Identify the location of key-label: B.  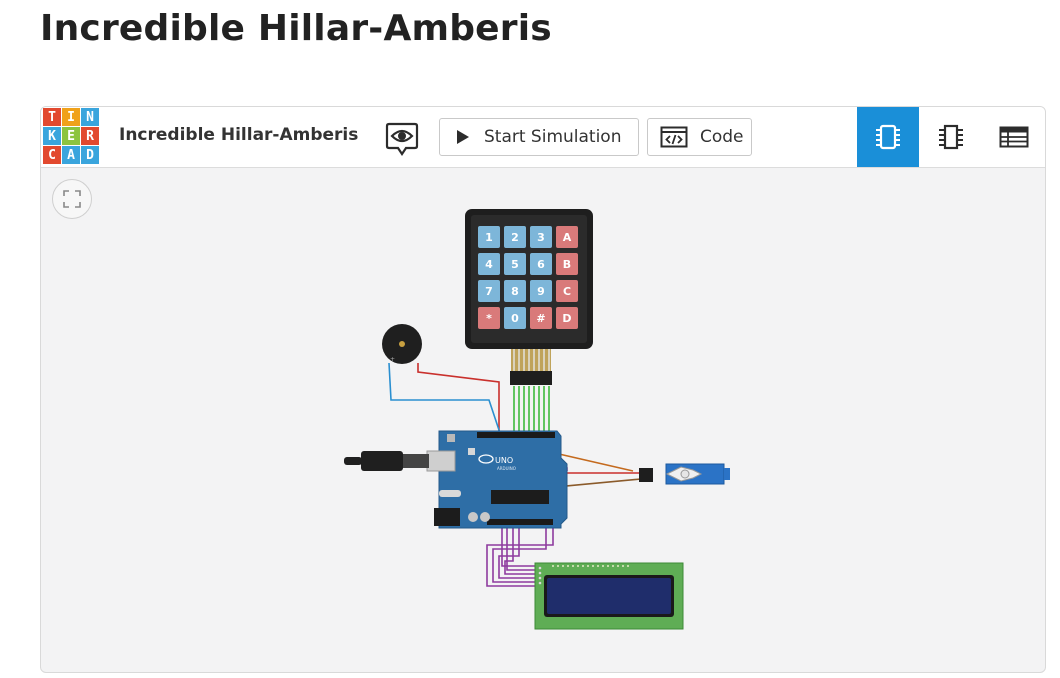
(567, 264).